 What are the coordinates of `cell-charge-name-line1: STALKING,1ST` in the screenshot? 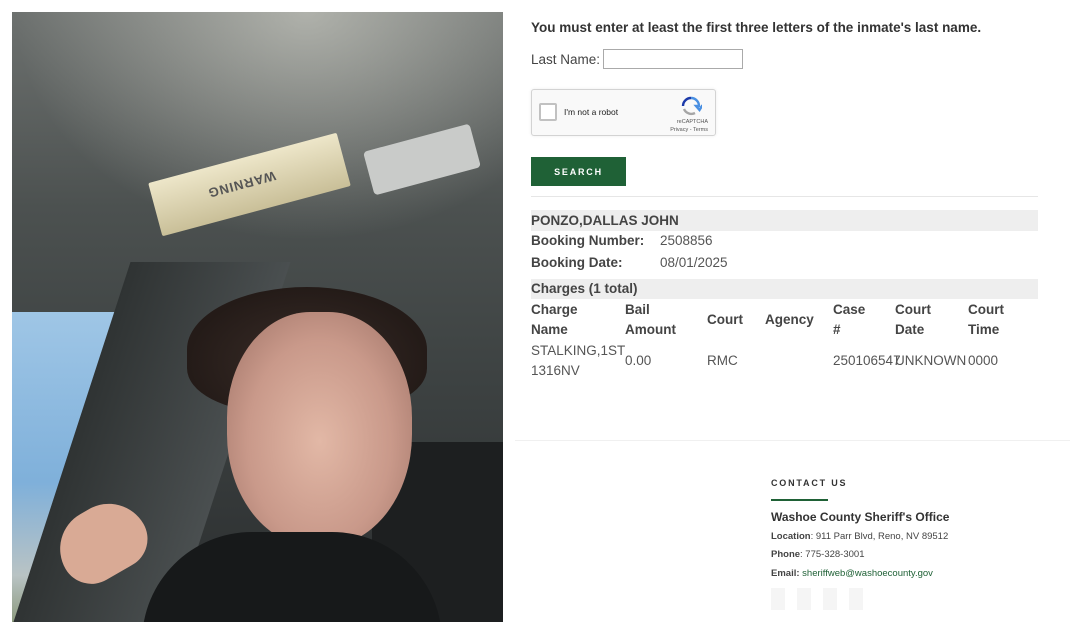 It's located at (578, 350).